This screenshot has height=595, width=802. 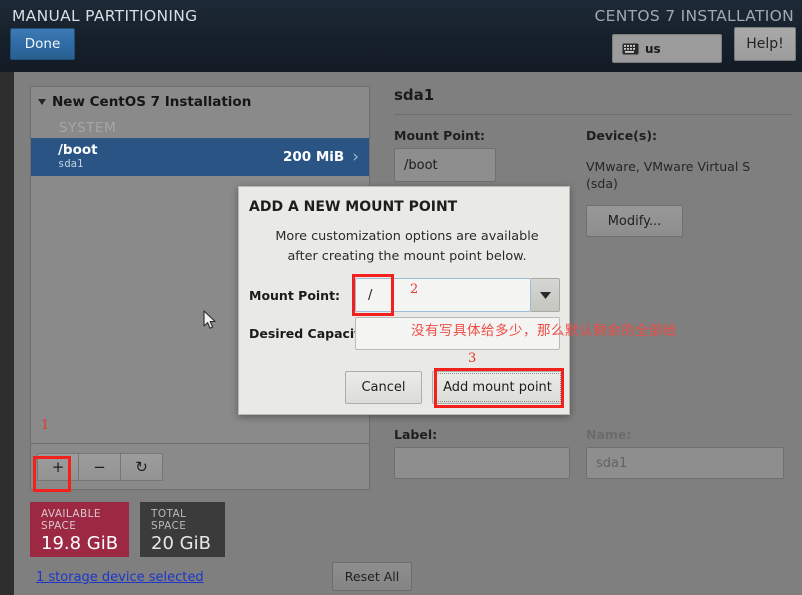 What do you see at coordinates (372, 576) in the screenshot?
I see `reset-all-button: Reset All` at bounding box center [372, 576].